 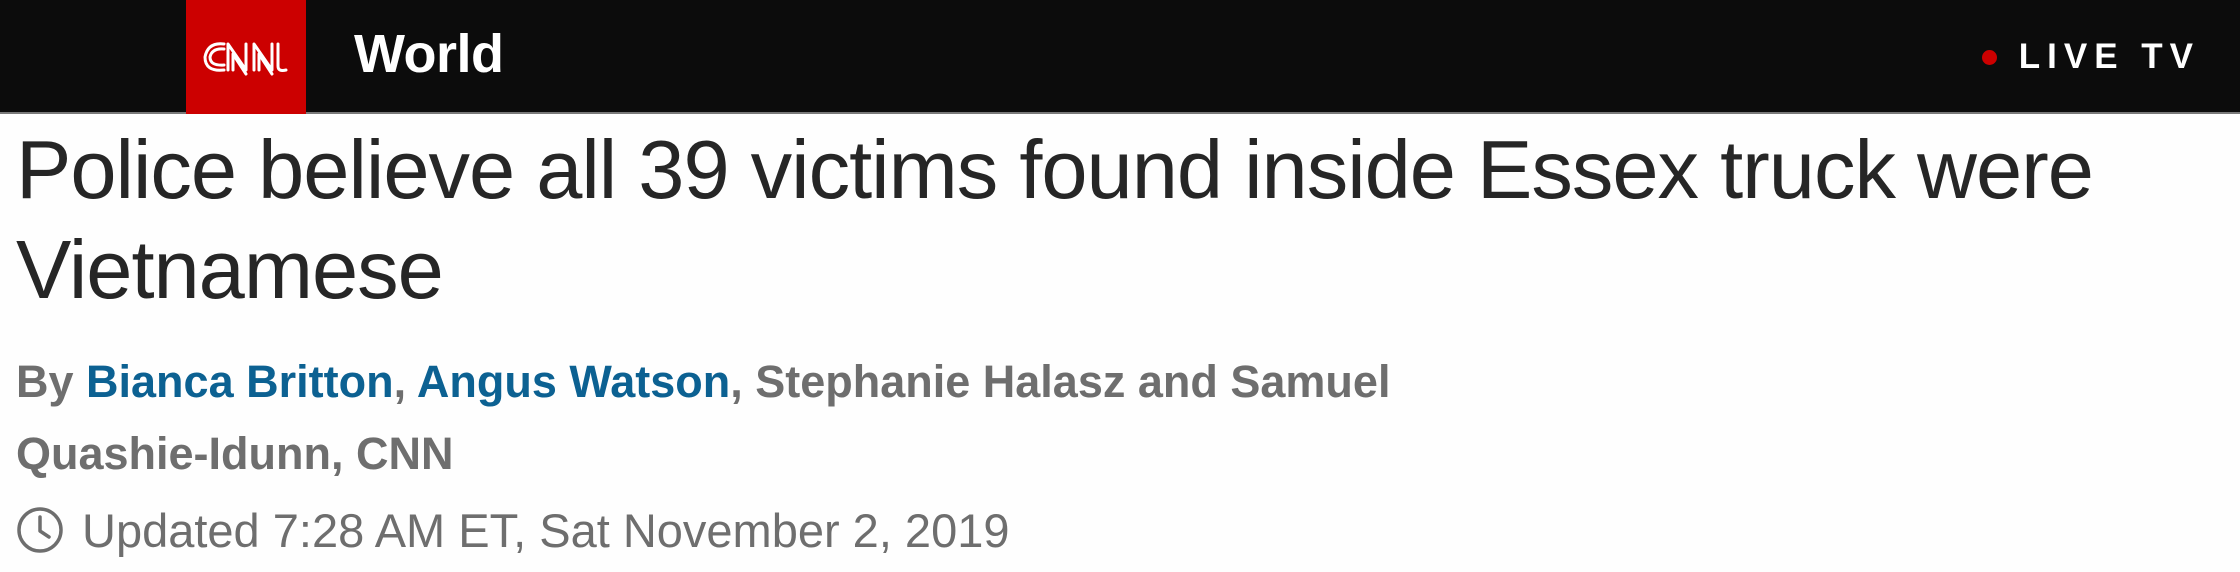 What do you see at coordinates (1989, 57) in the screenshot?
I see `live-indicator-dot` at bounding box center [1989, 57].